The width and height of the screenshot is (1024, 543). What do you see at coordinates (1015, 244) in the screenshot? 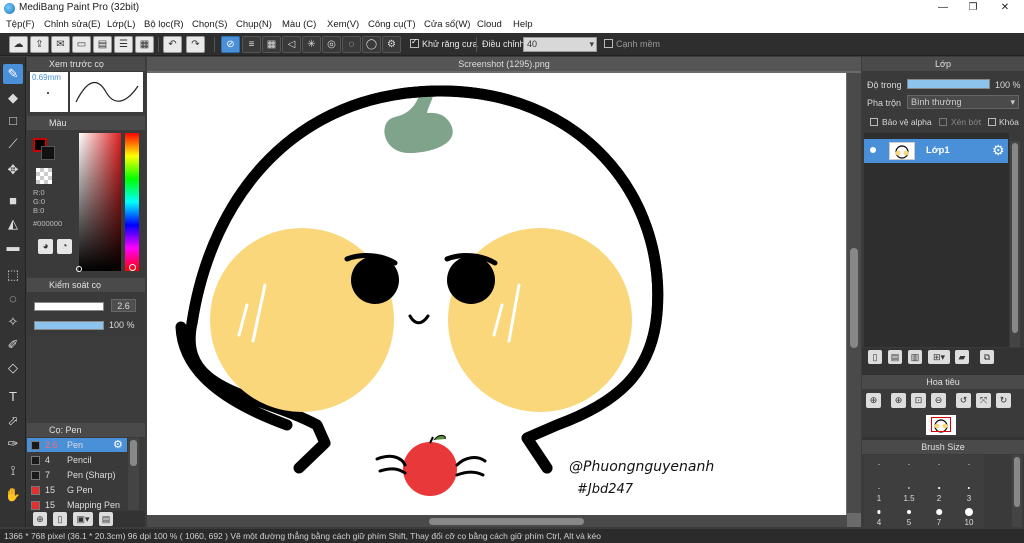
I see `layer-list-scrollbar` at bounding box center [1015, 244].